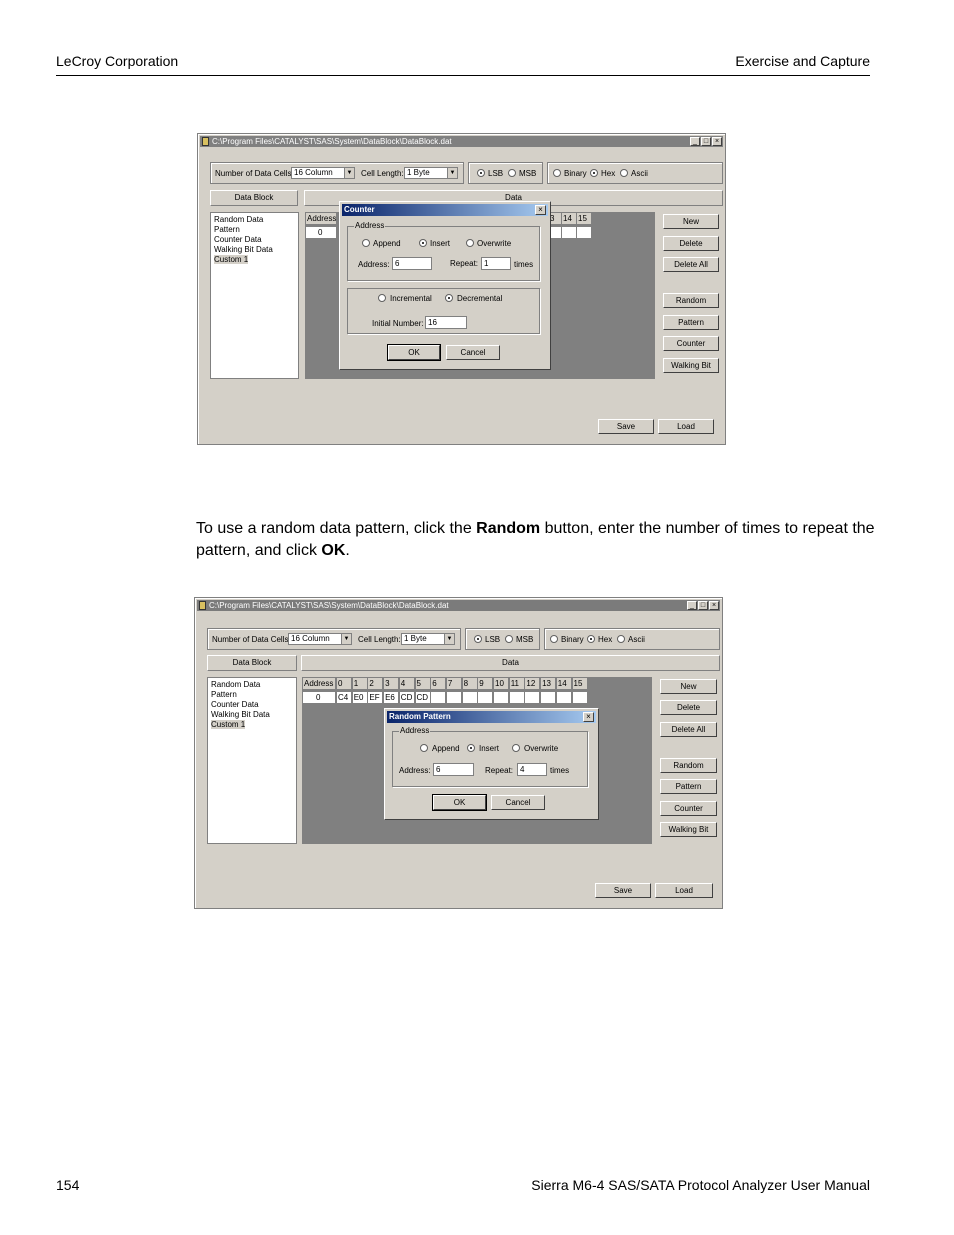  Describe the element at coordinates (344, 697) in the screenshot. I see `data-cell: C4` at that location.